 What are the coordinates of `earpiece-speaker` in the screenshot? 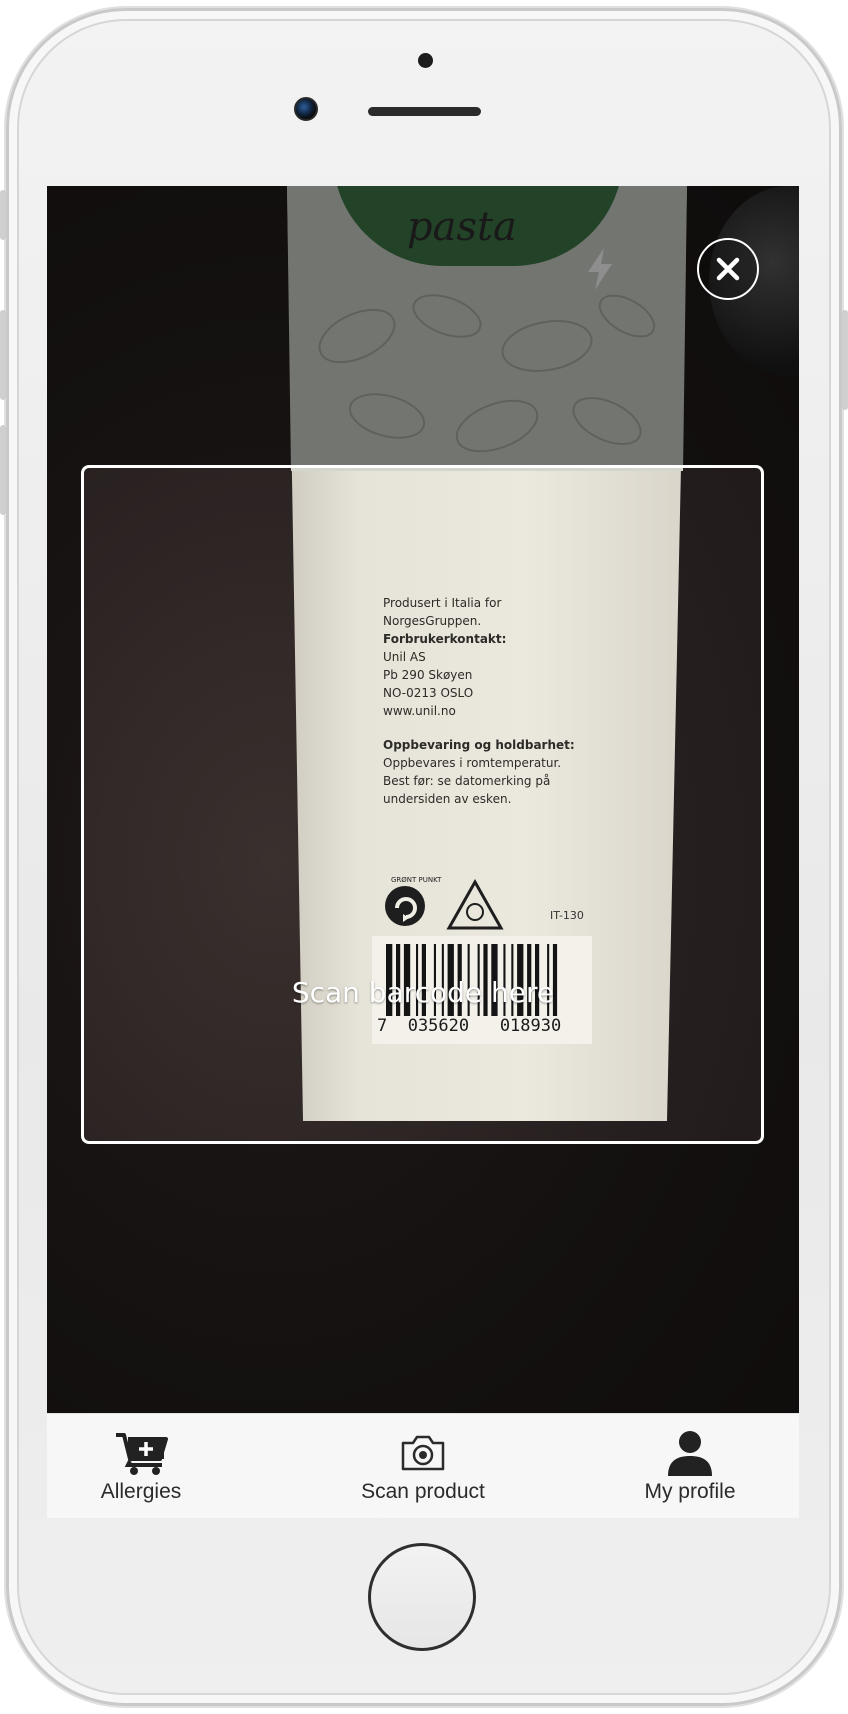 It's located at (424, 111).